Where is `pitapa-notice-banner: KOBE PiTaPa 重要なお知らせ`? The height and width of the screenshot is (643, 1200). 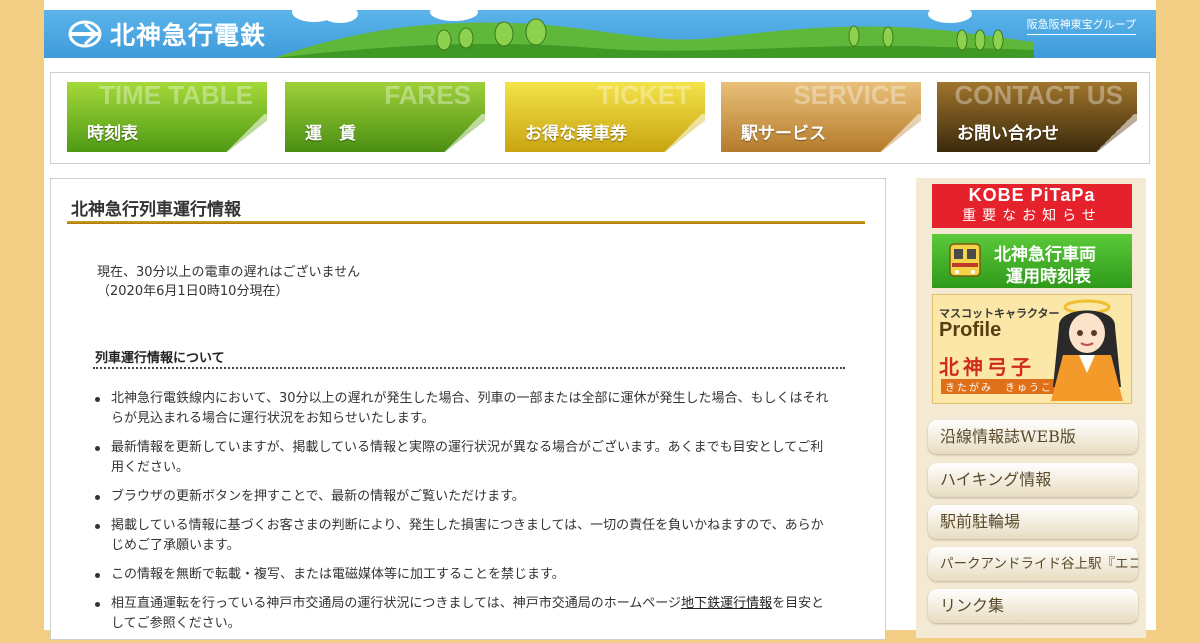 pitapa-notice-banner: KOBE PiTaPa 重要なお知らせ is located at coordinates (1032, 206).